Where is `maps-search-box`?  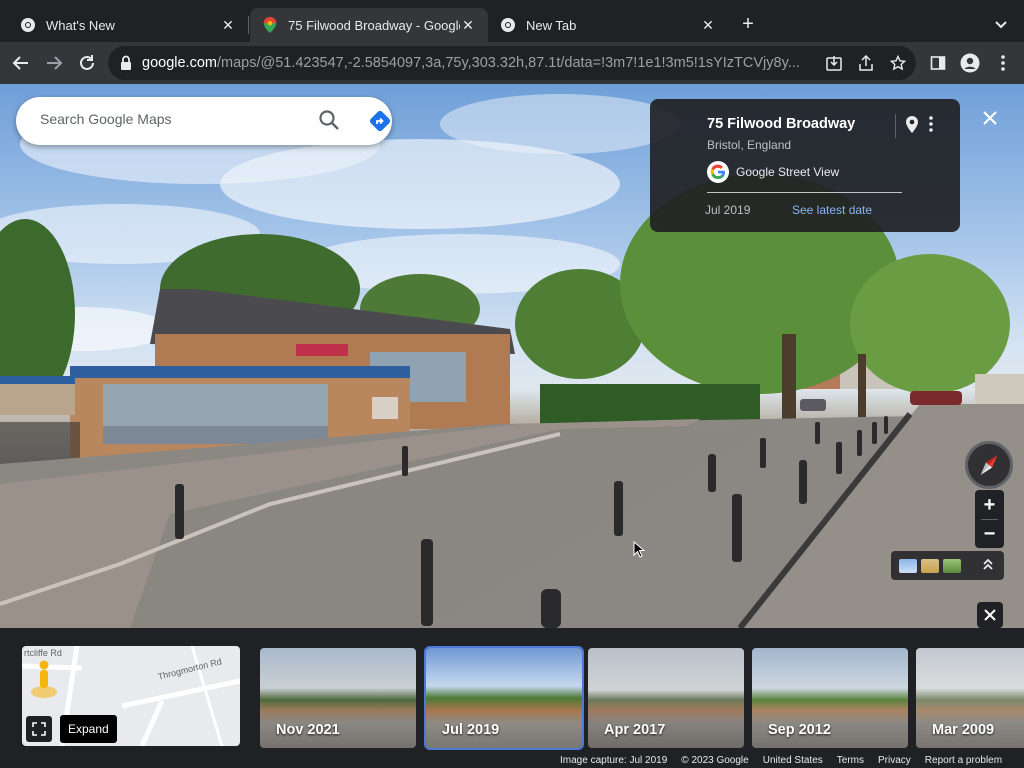 maps-search-box is located at coordinates (204, 121).